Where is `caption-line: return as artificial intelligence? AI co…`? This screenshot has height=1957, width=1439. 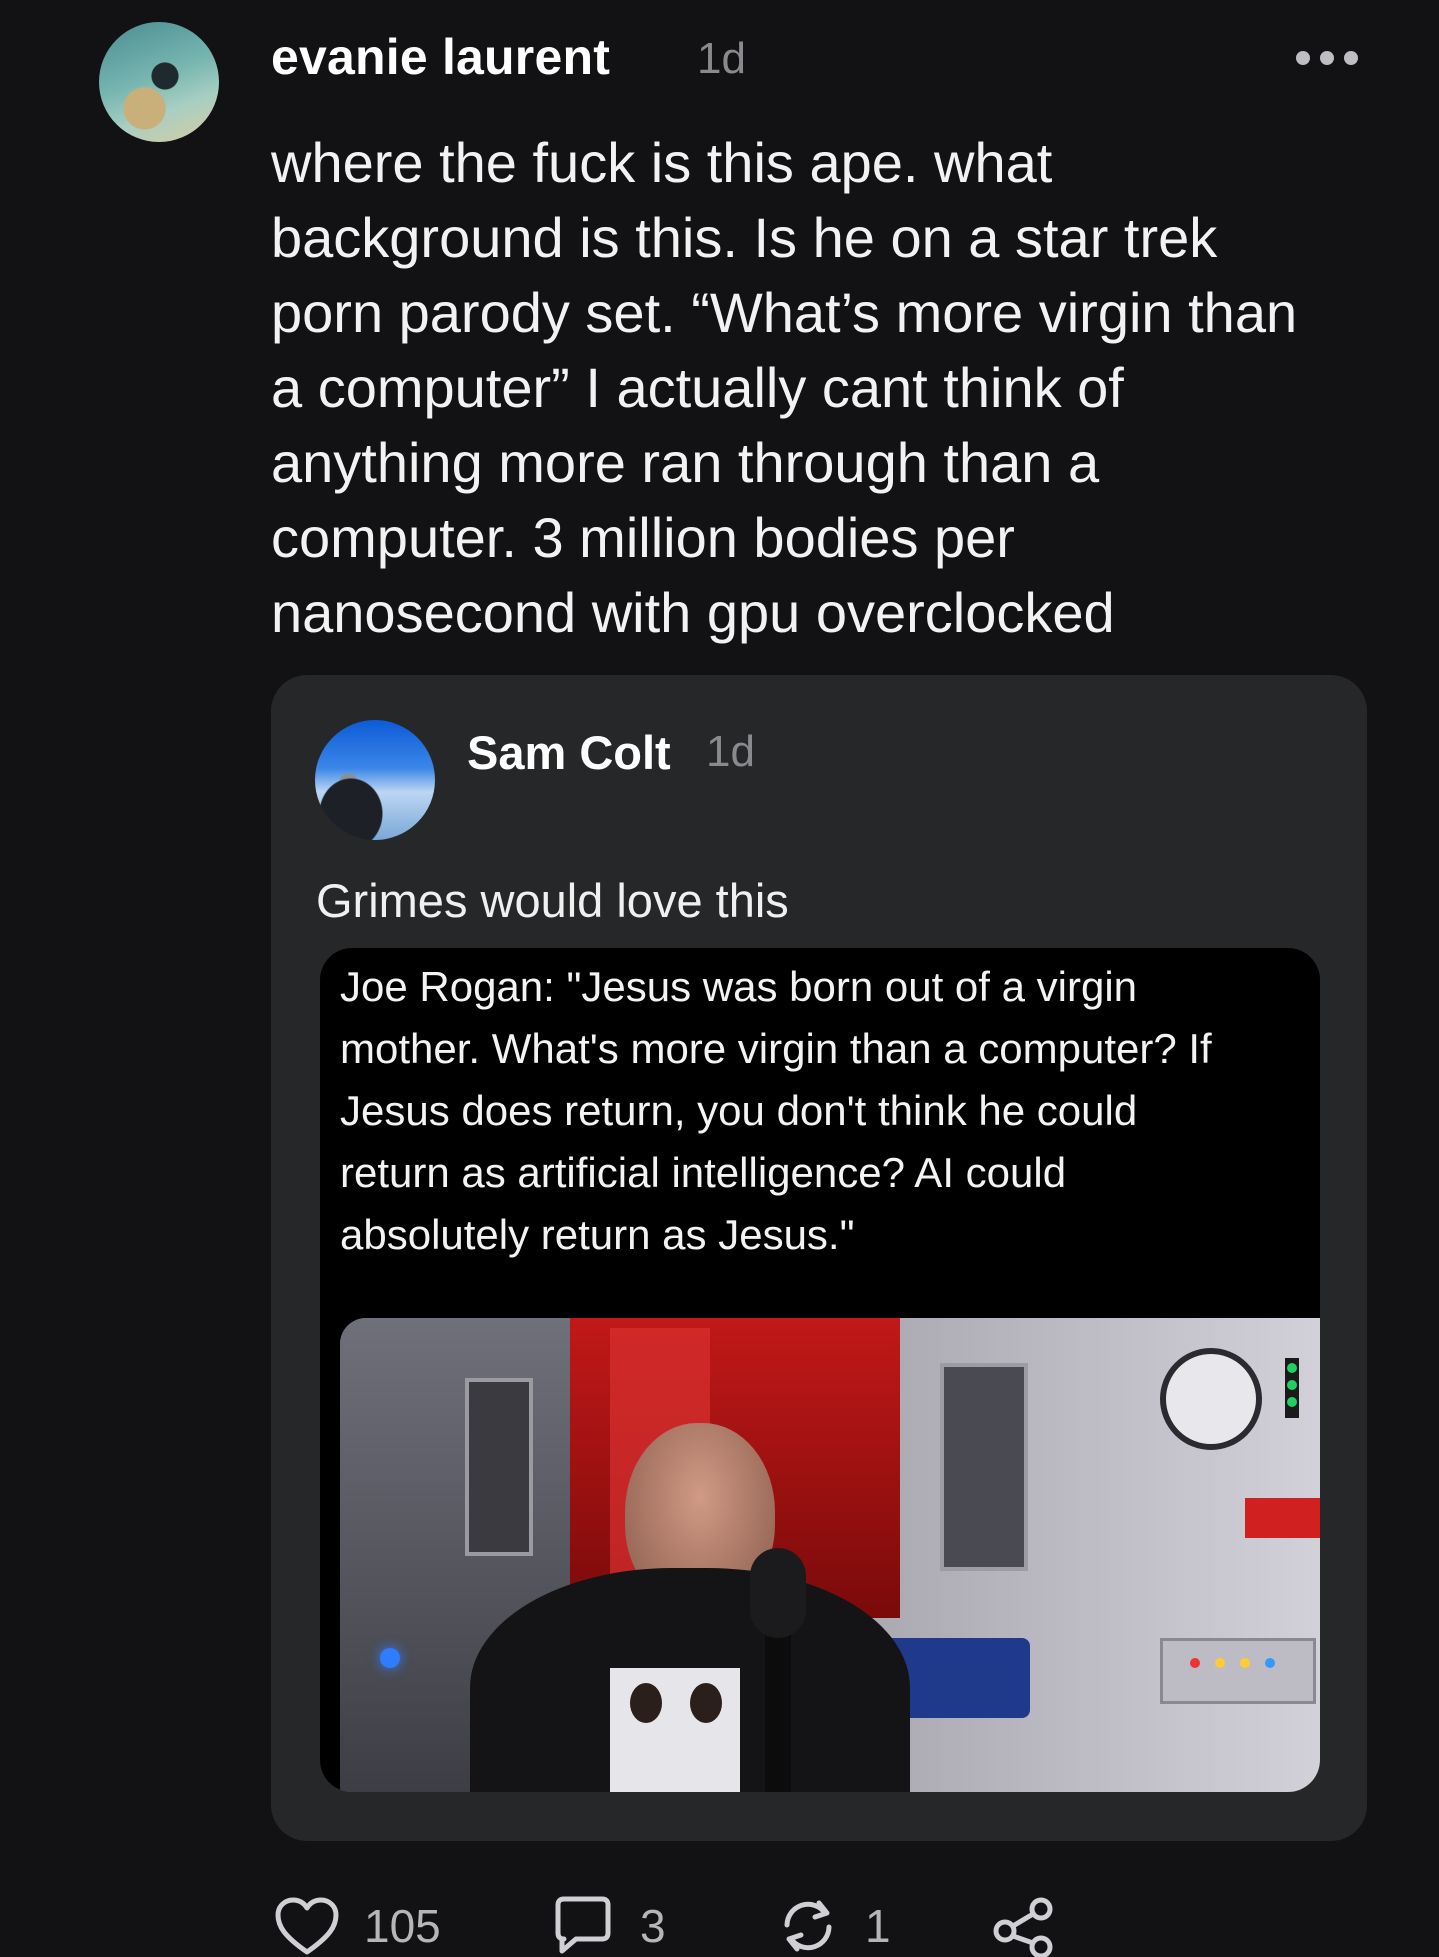
caption-line: return as artificial intelligence? AI co… is located at coordinates (703, 1172).